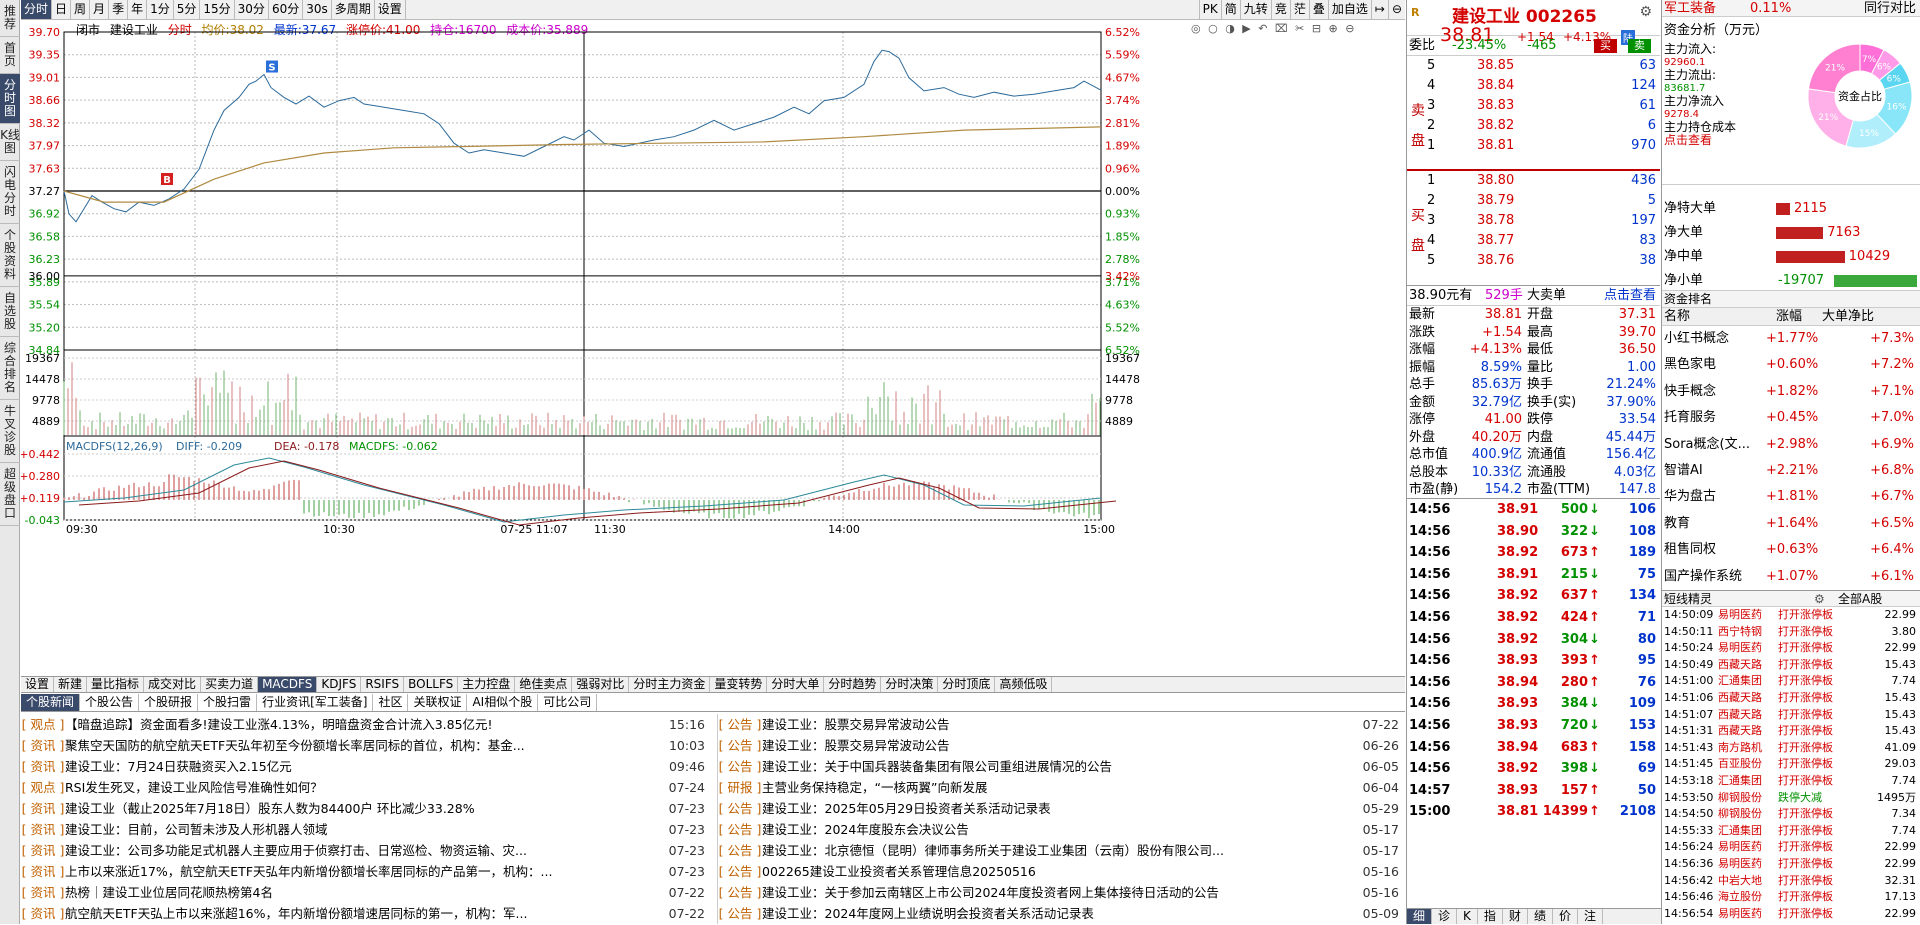 Image resolution: width=1920 pixels, height=925 pixels. What do you see at coordinates (1791, 715) in the screenshot?
I see `short-row: 14:51:07 西藏天路 打开涨停板 15.43` at bounding box center [1791, 715].